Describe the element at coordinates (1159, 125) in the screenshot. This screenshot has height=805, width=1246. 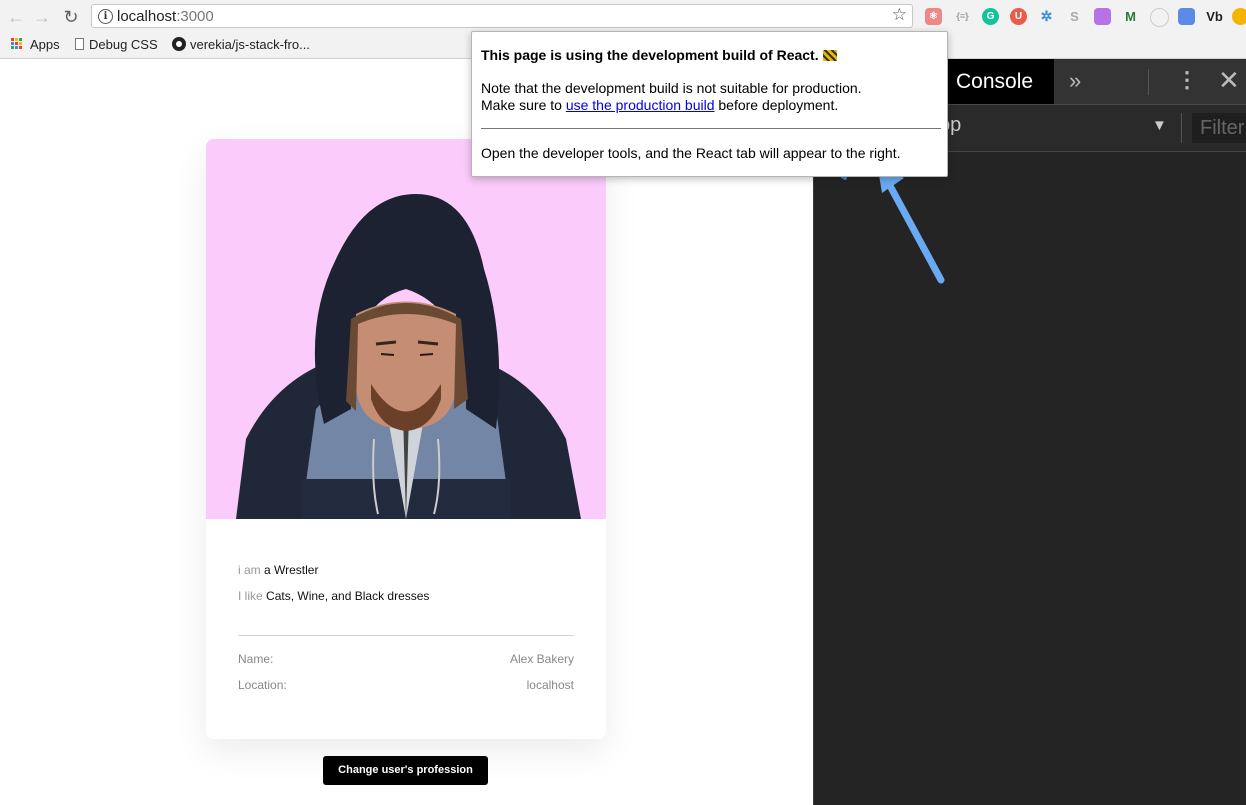
I see `dropdown-triangle-icon: ▼` at that location.